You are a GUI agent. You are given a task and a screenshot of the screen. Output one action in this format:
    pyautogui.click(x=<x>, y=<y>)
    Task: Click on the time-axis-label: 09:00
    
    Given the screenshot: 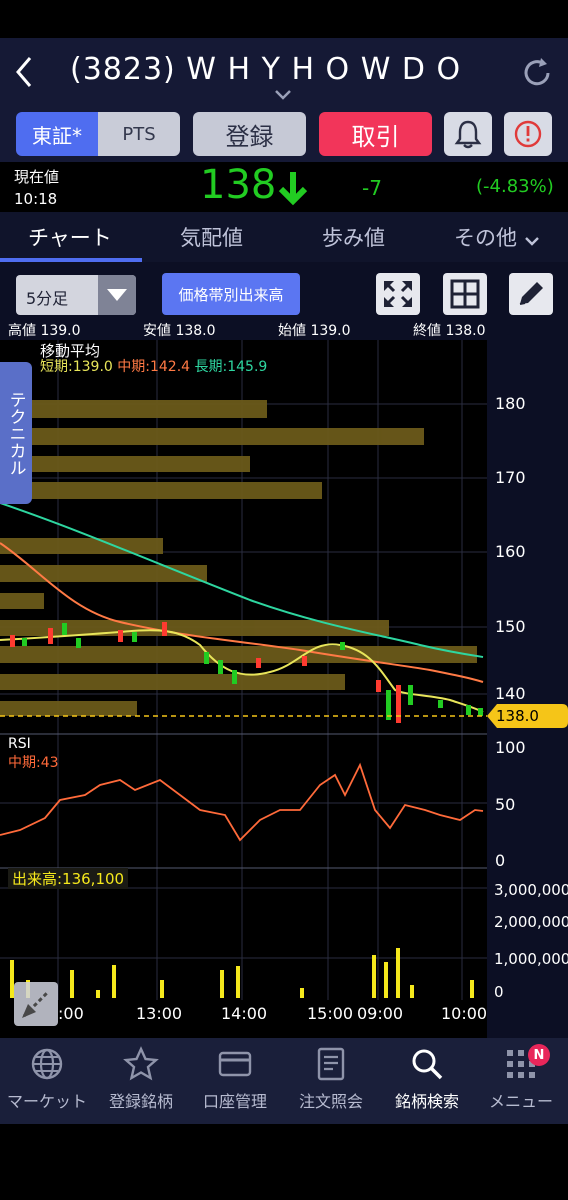 What is the action you would take?
    pyautogui.click(x=380, y=1013)
    